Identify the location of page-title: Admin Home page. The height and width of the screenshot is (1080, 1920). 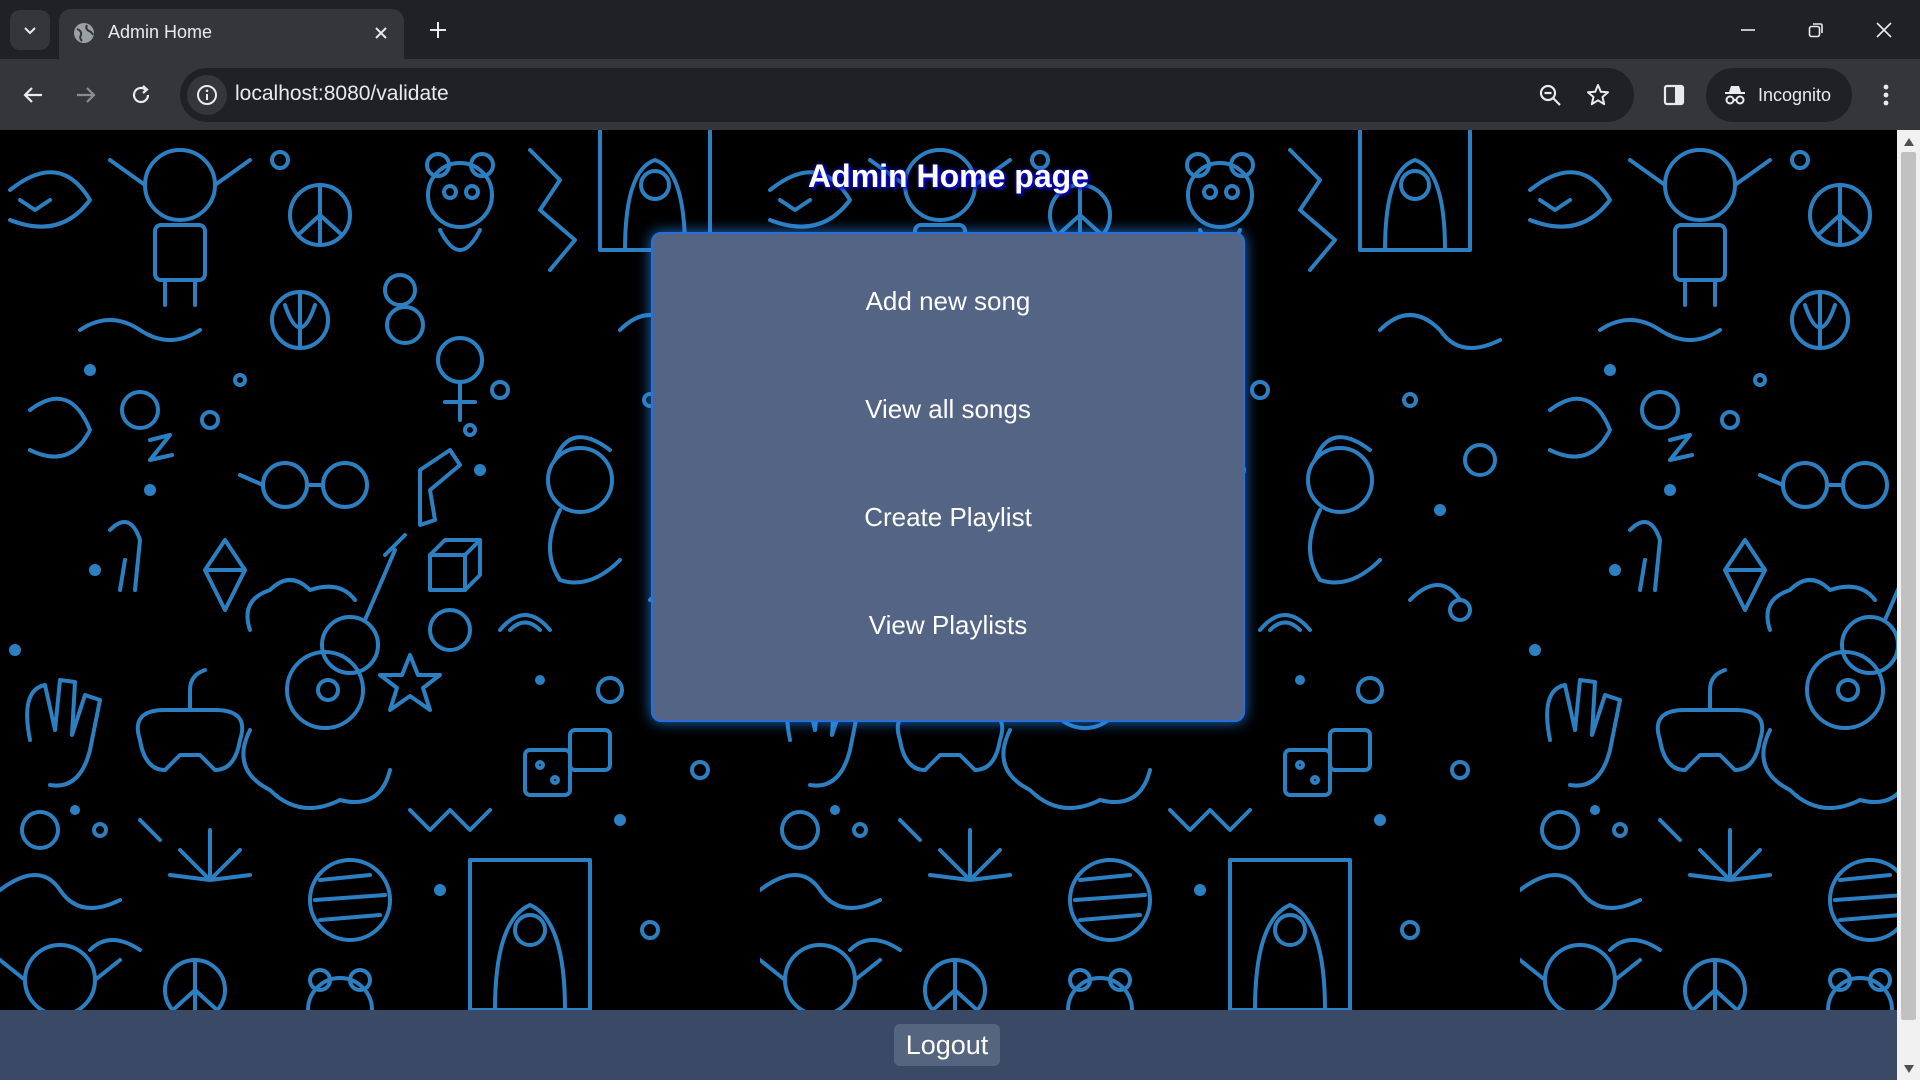
(948, 176).